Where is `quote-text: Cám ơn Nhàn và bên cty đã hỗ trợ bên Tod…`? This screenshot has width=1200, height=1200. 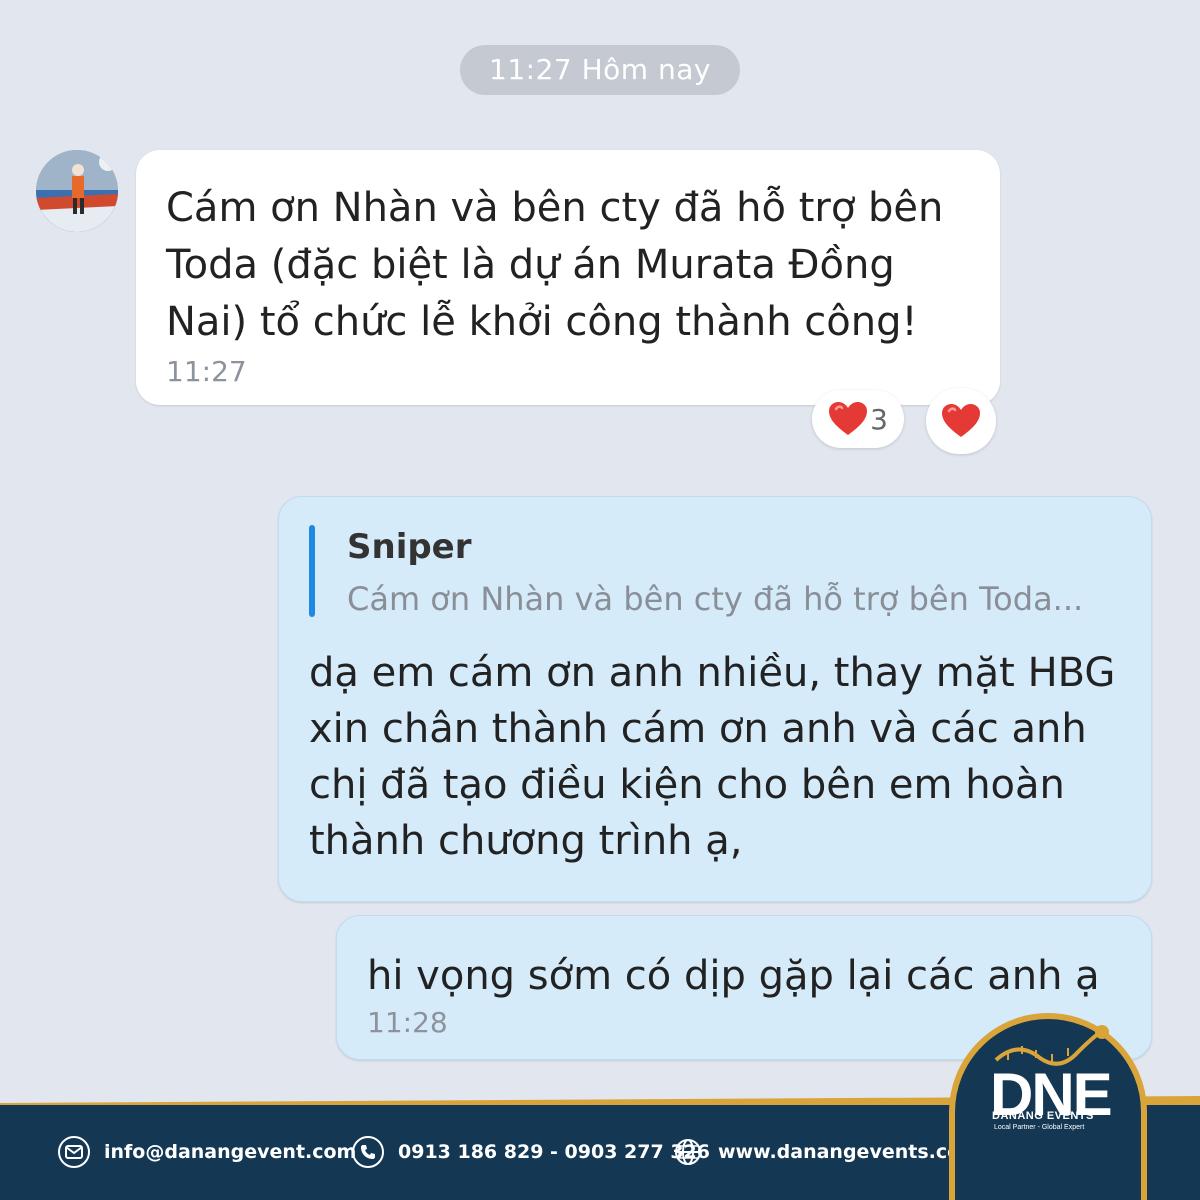
quote-text: Cám ơn Nhàn và bên cty đã hỗ trợ bên Tod… is located at coordinates (715, 599).